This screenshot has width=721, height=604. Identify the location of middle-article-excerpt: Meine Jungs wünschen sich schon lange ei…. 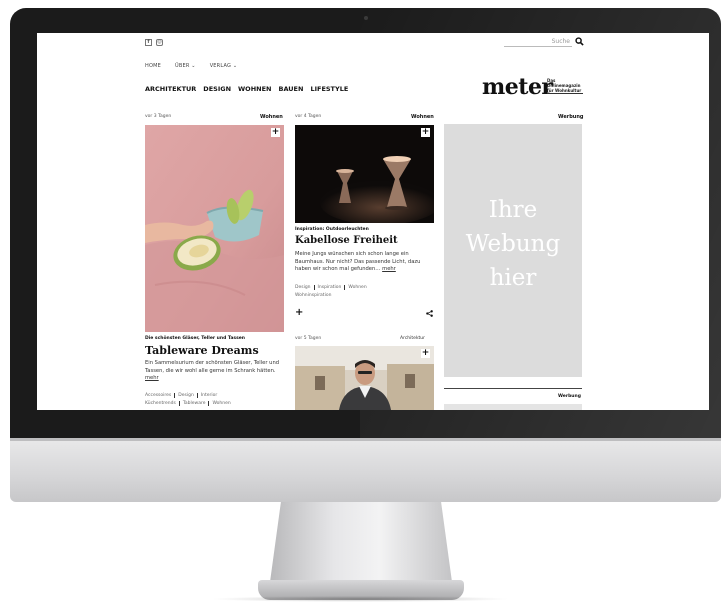
(358, 261).